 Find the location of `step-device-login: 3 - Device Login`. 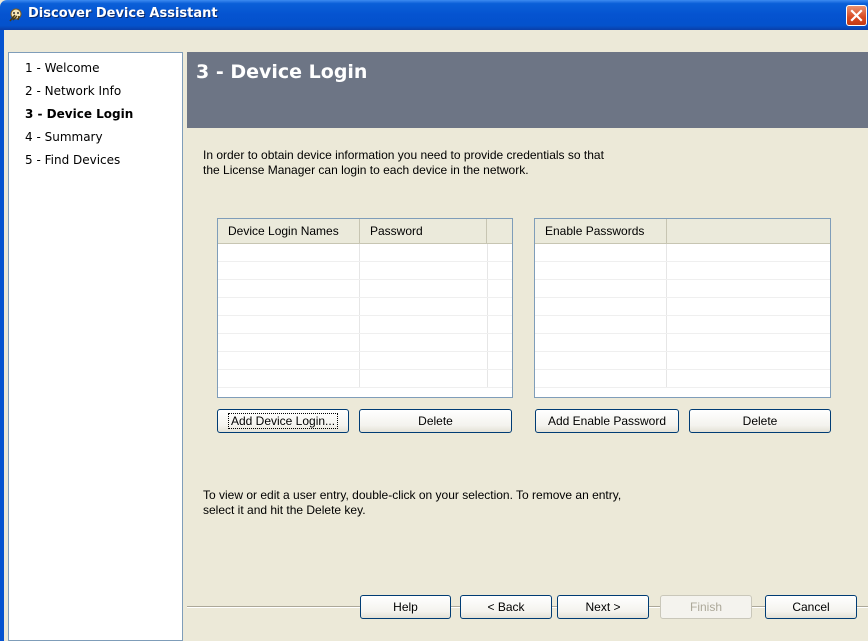

step-device-login: 3 - Device Login is located at coordinates (79, 114).